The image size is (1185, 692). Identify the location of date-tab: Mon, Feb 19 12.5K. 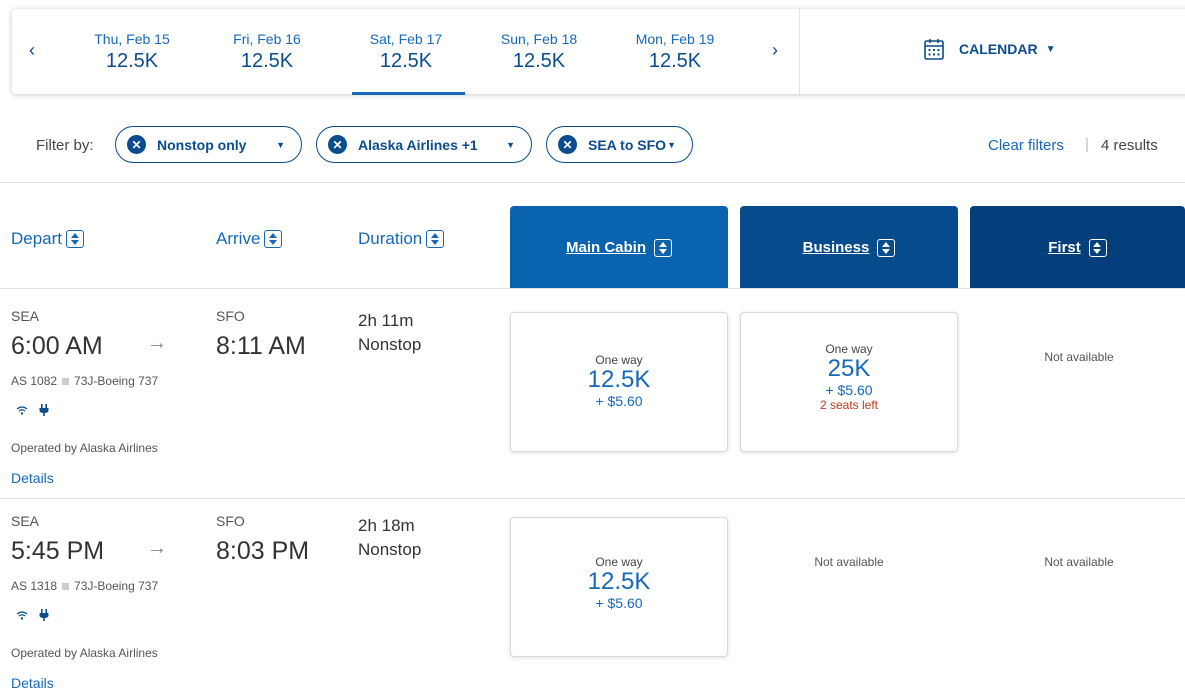
(675, 52).